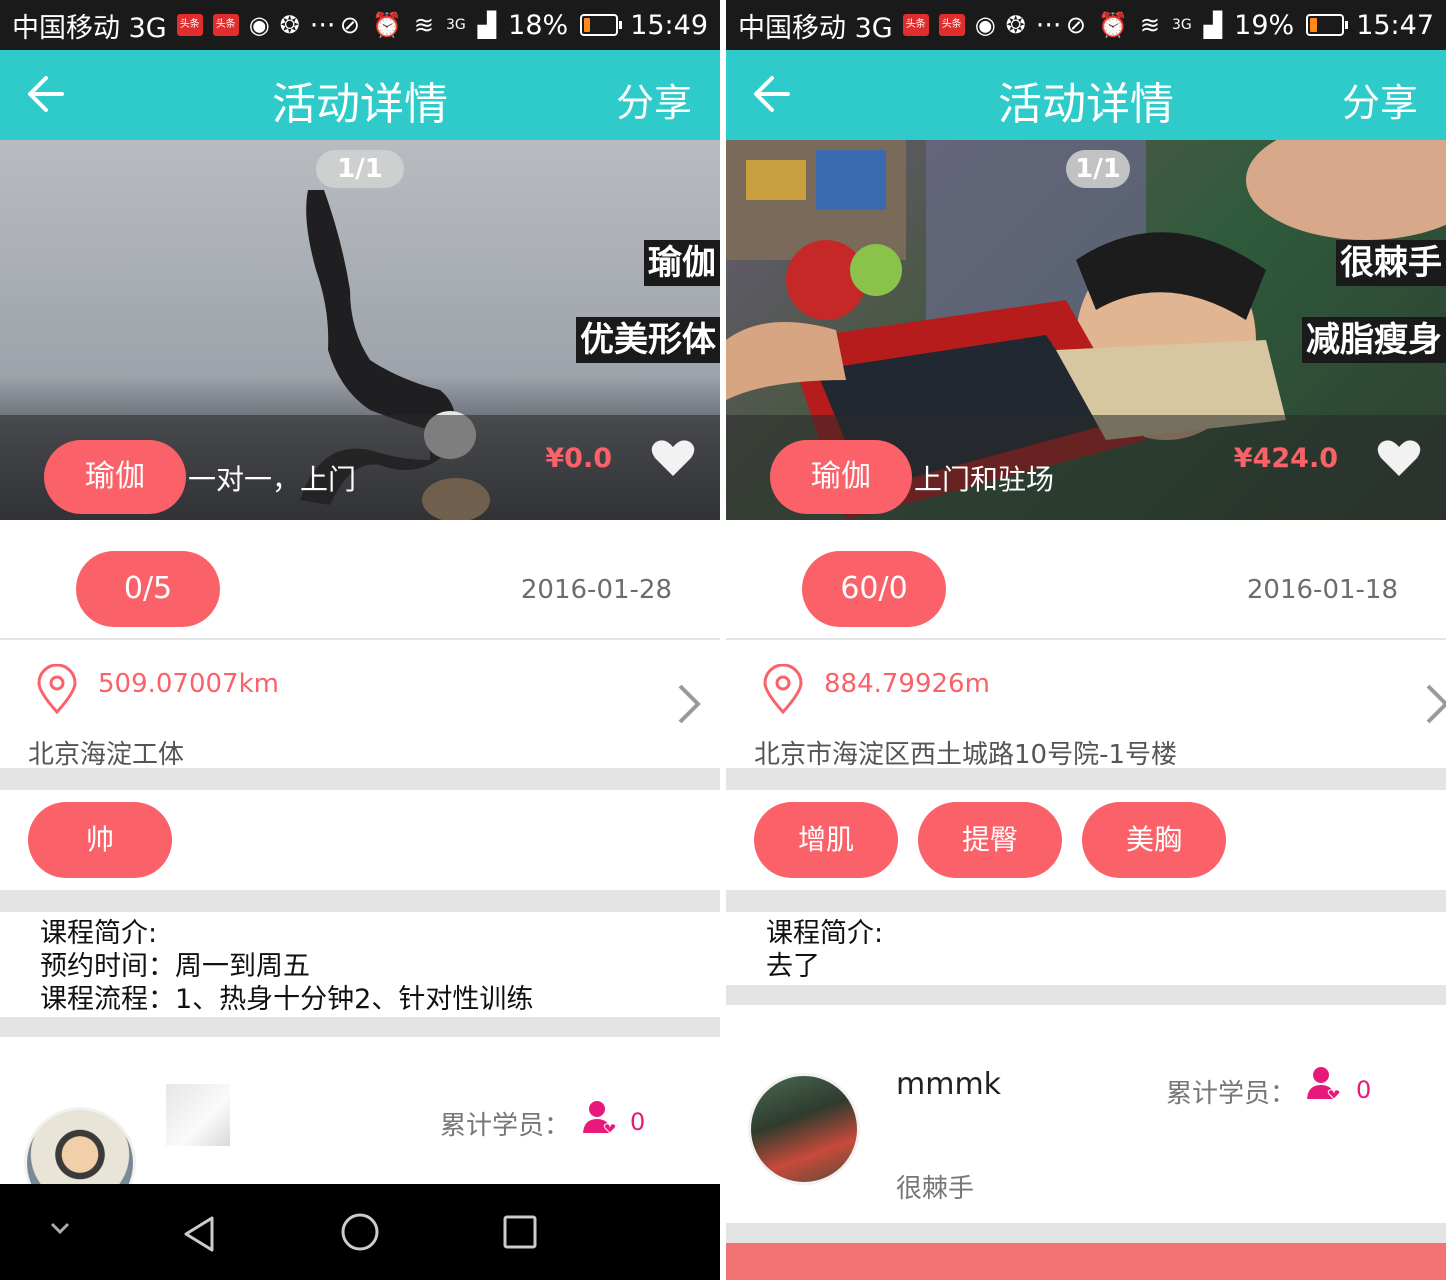 The height and width of the screenshot is (1280, 1446). Describe the element at coordinates (1154, 840) in the screenshot. I see `feature-tag: 美胸` at that location.